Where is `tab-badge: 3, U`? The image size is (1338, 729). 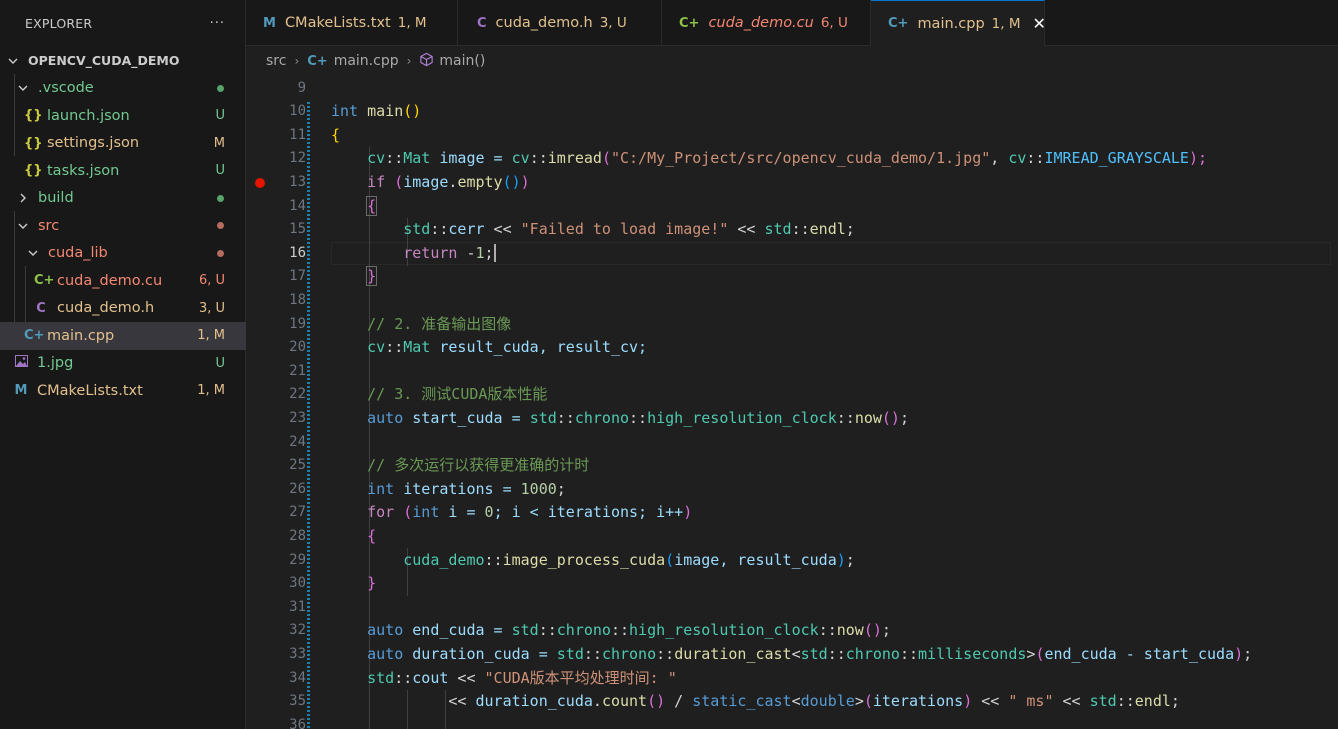
tab-badge: 3, U is located at coordinates (613, 23).